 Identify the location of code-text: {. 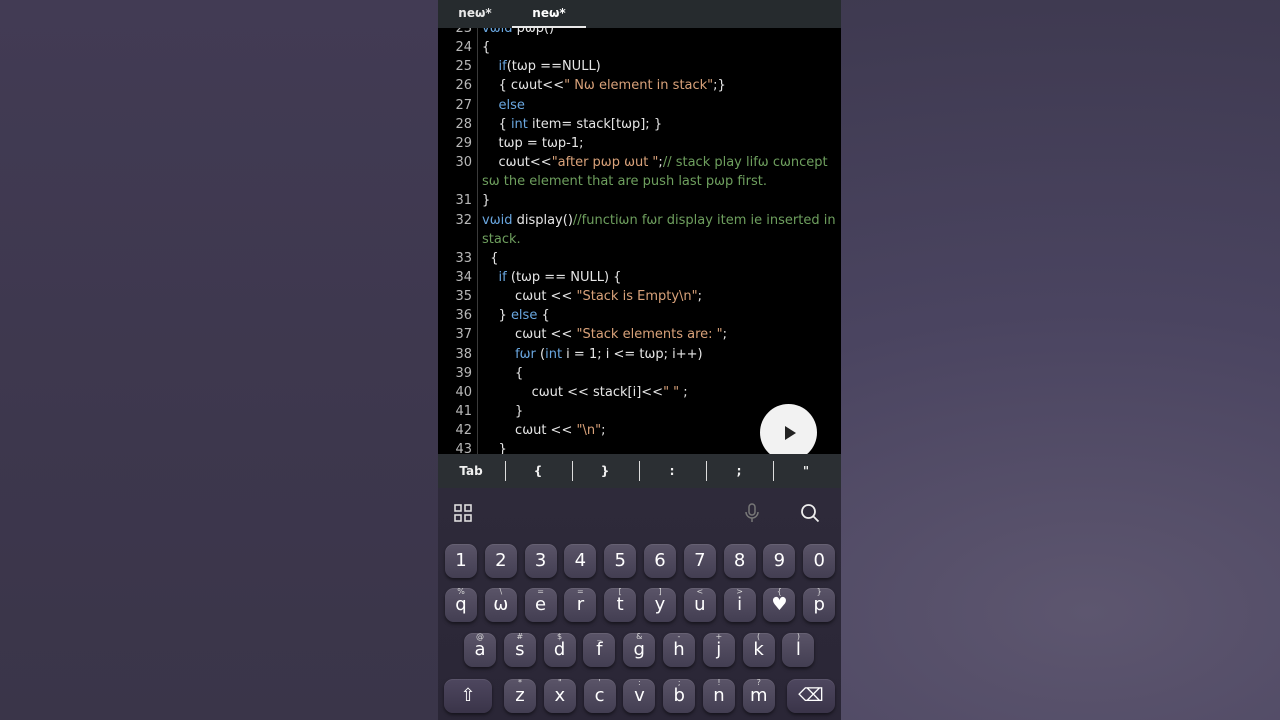
(486, 47).